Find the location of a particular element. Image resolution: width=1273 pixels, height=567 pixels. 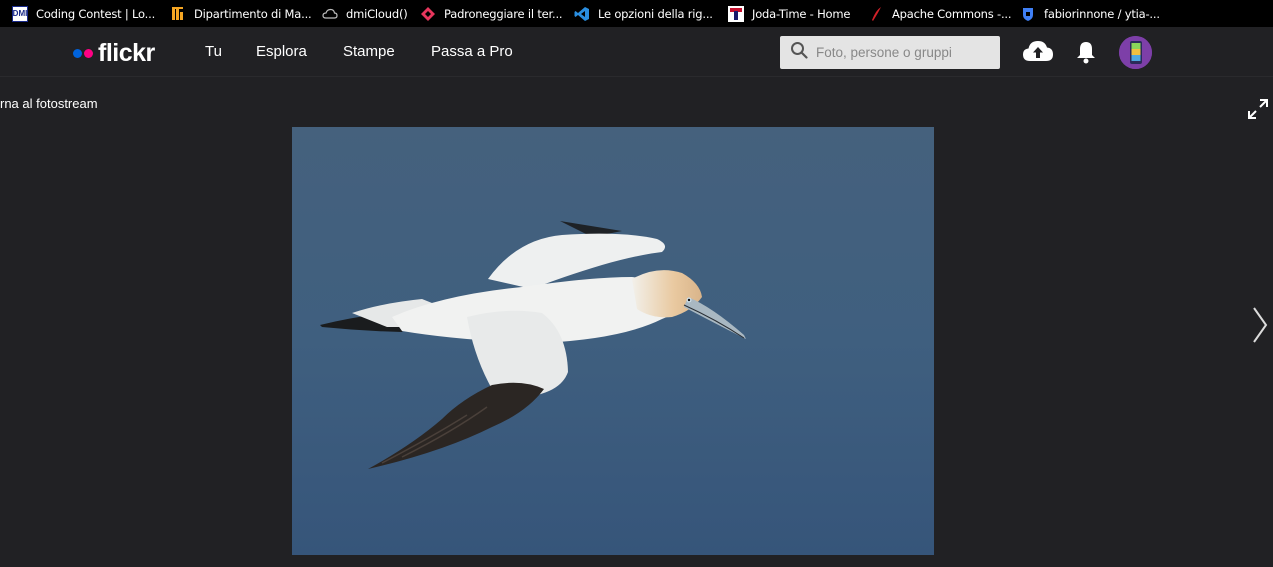

logo-text: flickr is located at coordinates (126, 53).